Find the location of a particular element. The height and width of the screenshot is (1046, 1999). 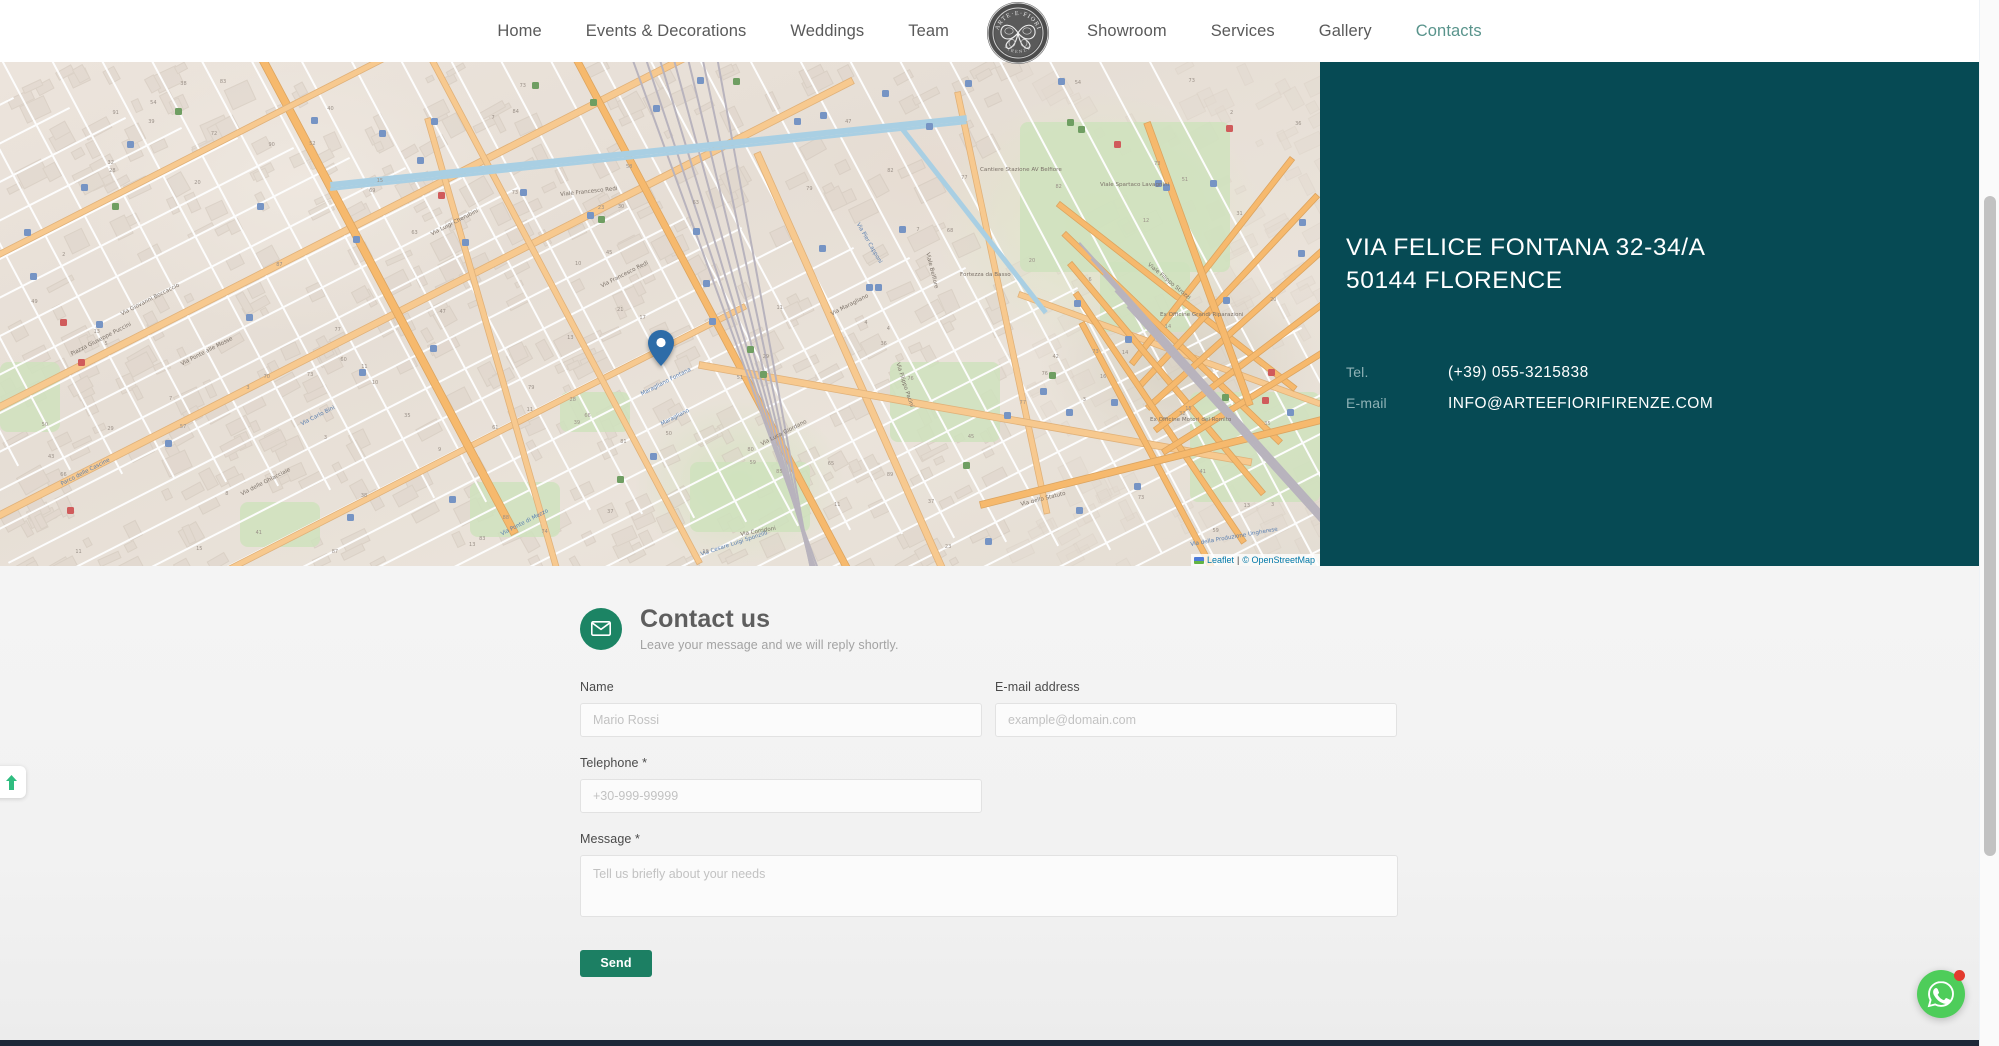

email-value: INFO@ARTEEFIORIFIRENZE.COM is located at coordinates (1580, 404).